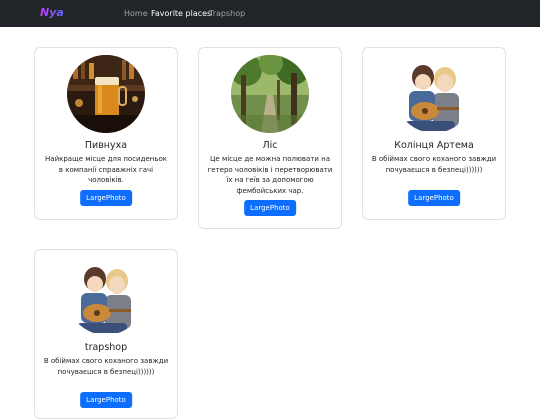 The width and height of the screenshot is (540, 419). I want to click on forest-photo, so click(270, 94).